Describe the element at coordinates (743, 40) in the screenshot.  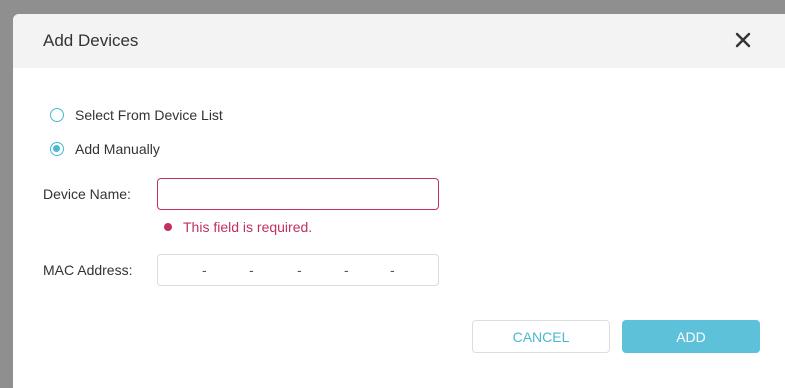
I see `close-icon` at that location.